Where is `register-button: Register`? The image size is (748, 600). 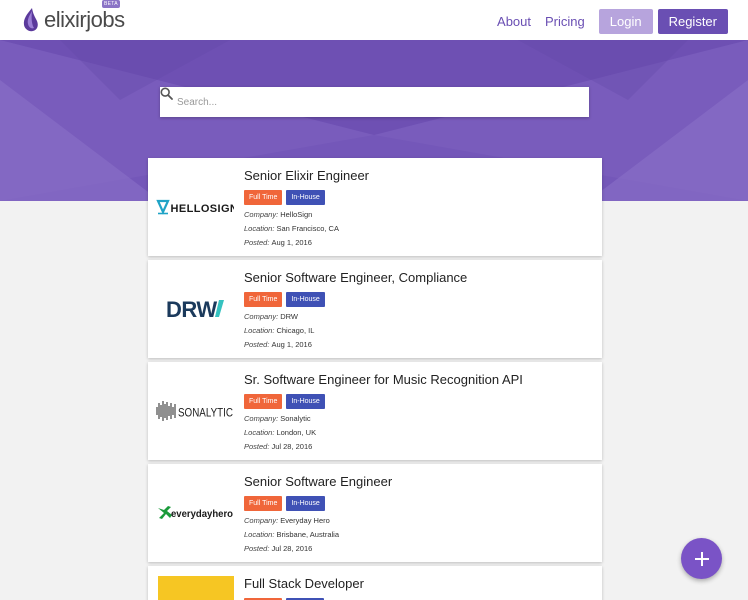 register-button: Register is located at coordinates (692, 21).